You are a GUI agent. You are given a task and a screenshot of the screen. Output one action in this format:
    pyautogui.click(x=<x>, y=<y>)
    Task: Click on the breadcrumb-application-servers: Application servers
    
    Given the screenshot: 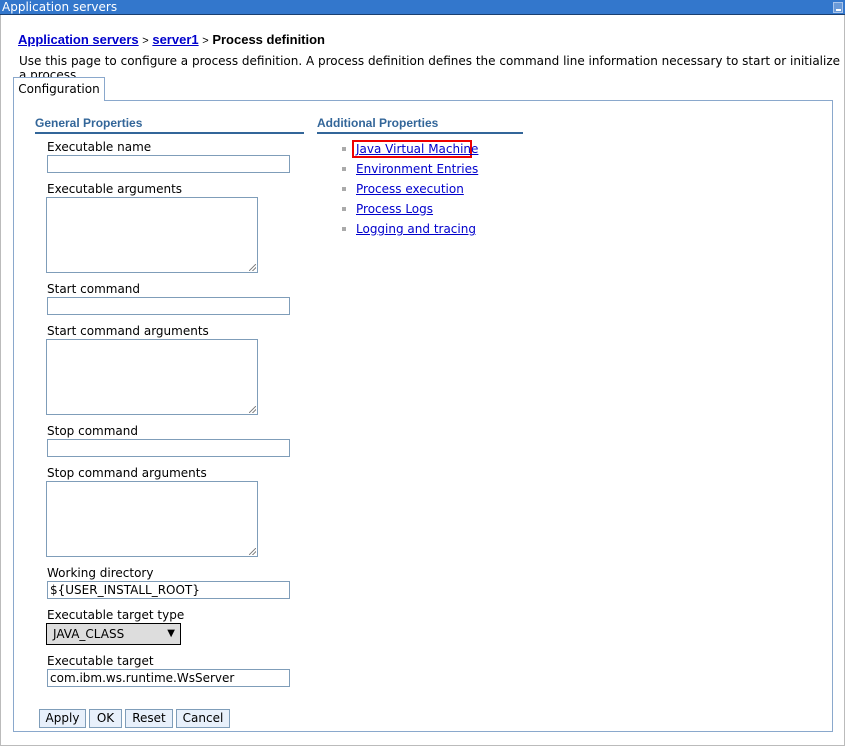 What is the action you would take?
    pyautogui.click(x=78, y=39)
    